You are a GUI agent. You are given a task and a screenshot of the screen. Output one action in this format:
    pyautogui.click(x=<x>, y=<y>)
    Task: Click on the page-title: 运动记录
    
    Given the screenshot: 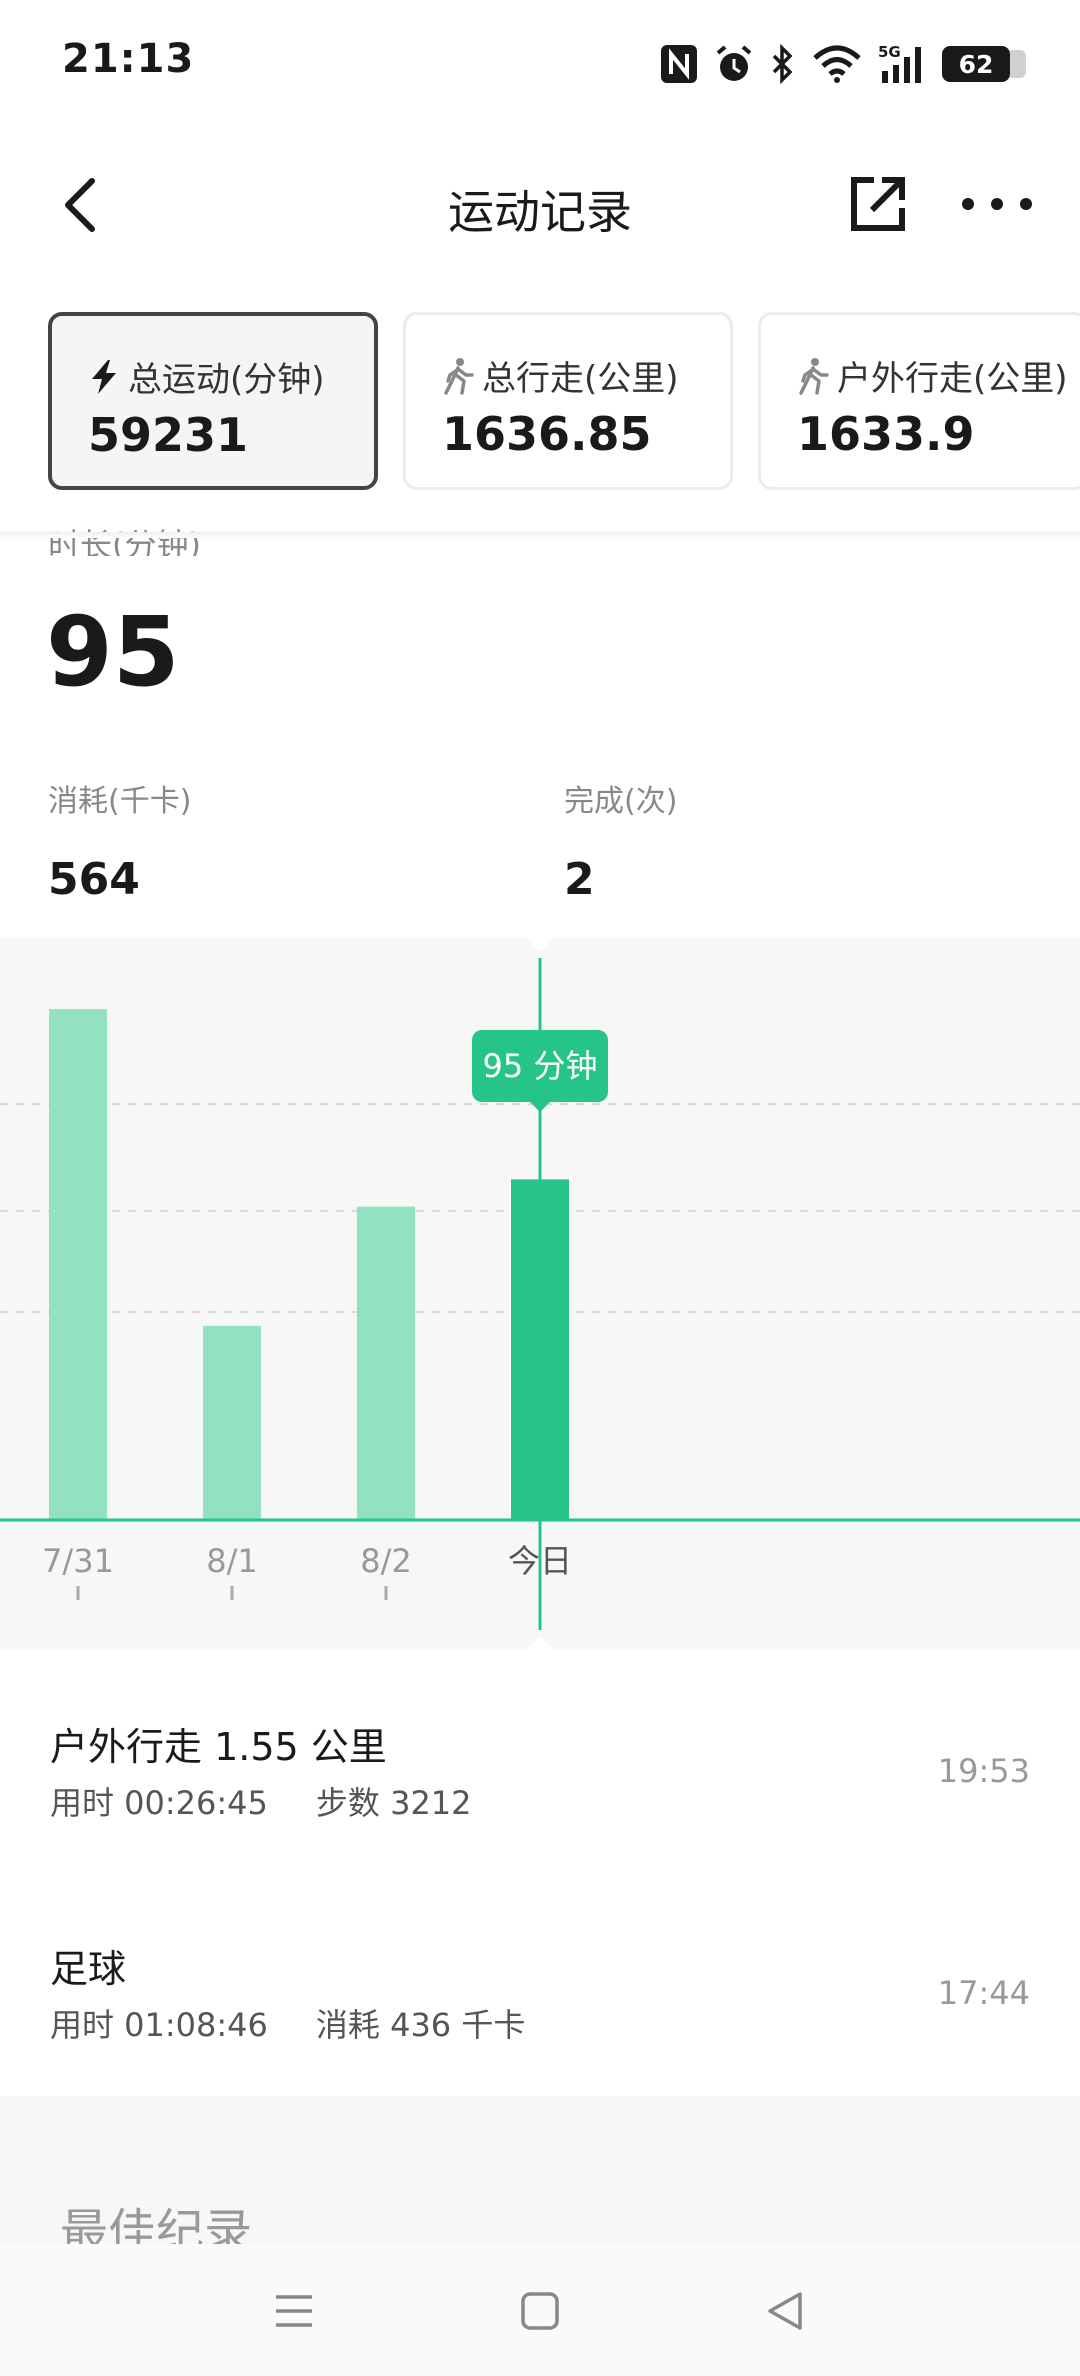 What is the action you would take?
    pyautogui.click(x=540, y=212)
    